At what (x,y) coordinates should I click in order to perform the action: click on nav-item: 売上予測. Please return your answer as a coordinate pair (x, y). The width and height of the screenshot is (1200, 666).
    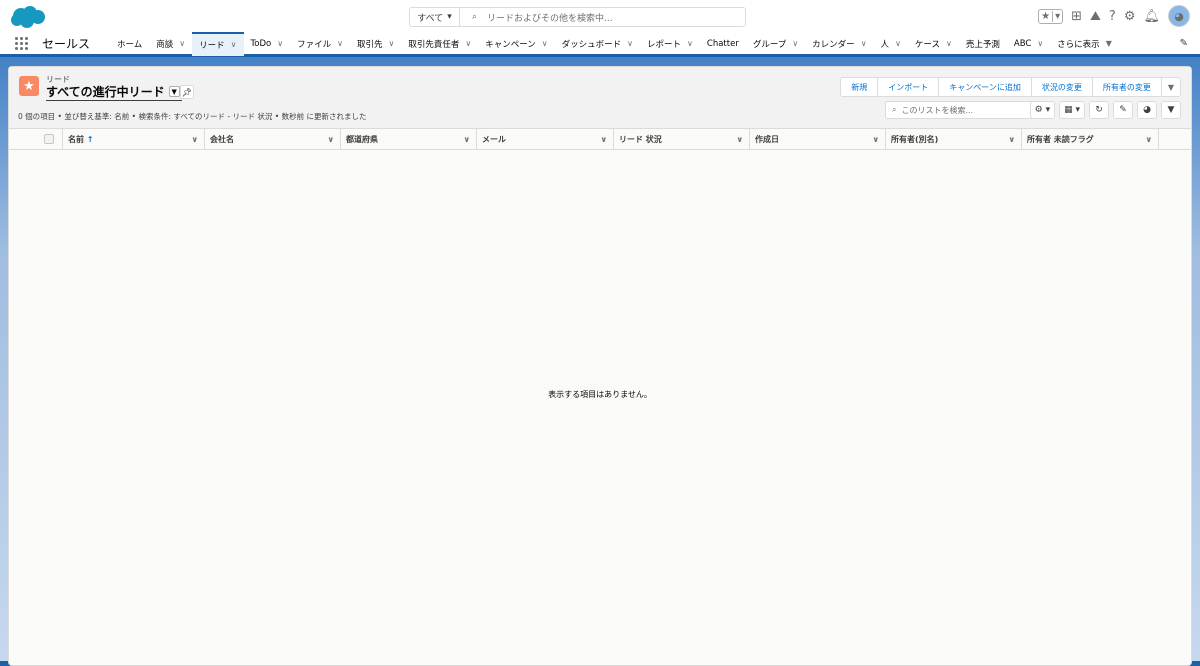
    Looking at the image, I should click on (983, 44).